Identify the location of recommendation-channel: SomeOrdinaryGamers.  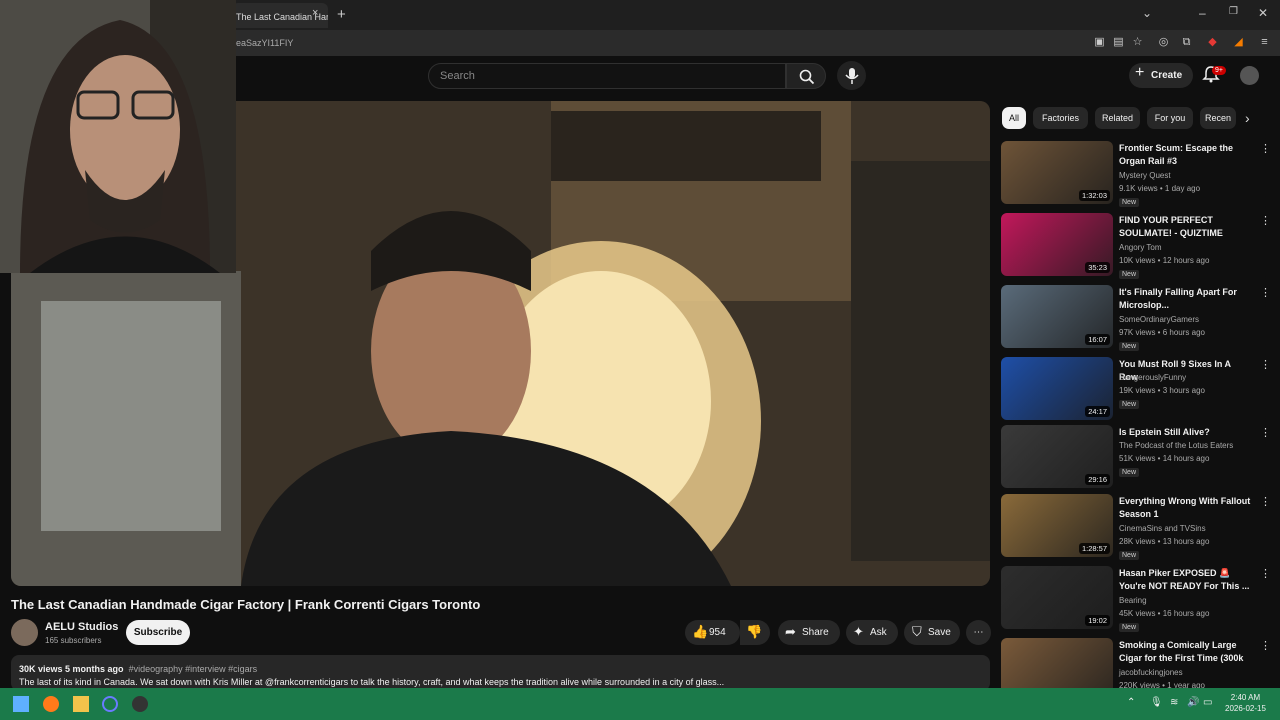
(1159, 319).